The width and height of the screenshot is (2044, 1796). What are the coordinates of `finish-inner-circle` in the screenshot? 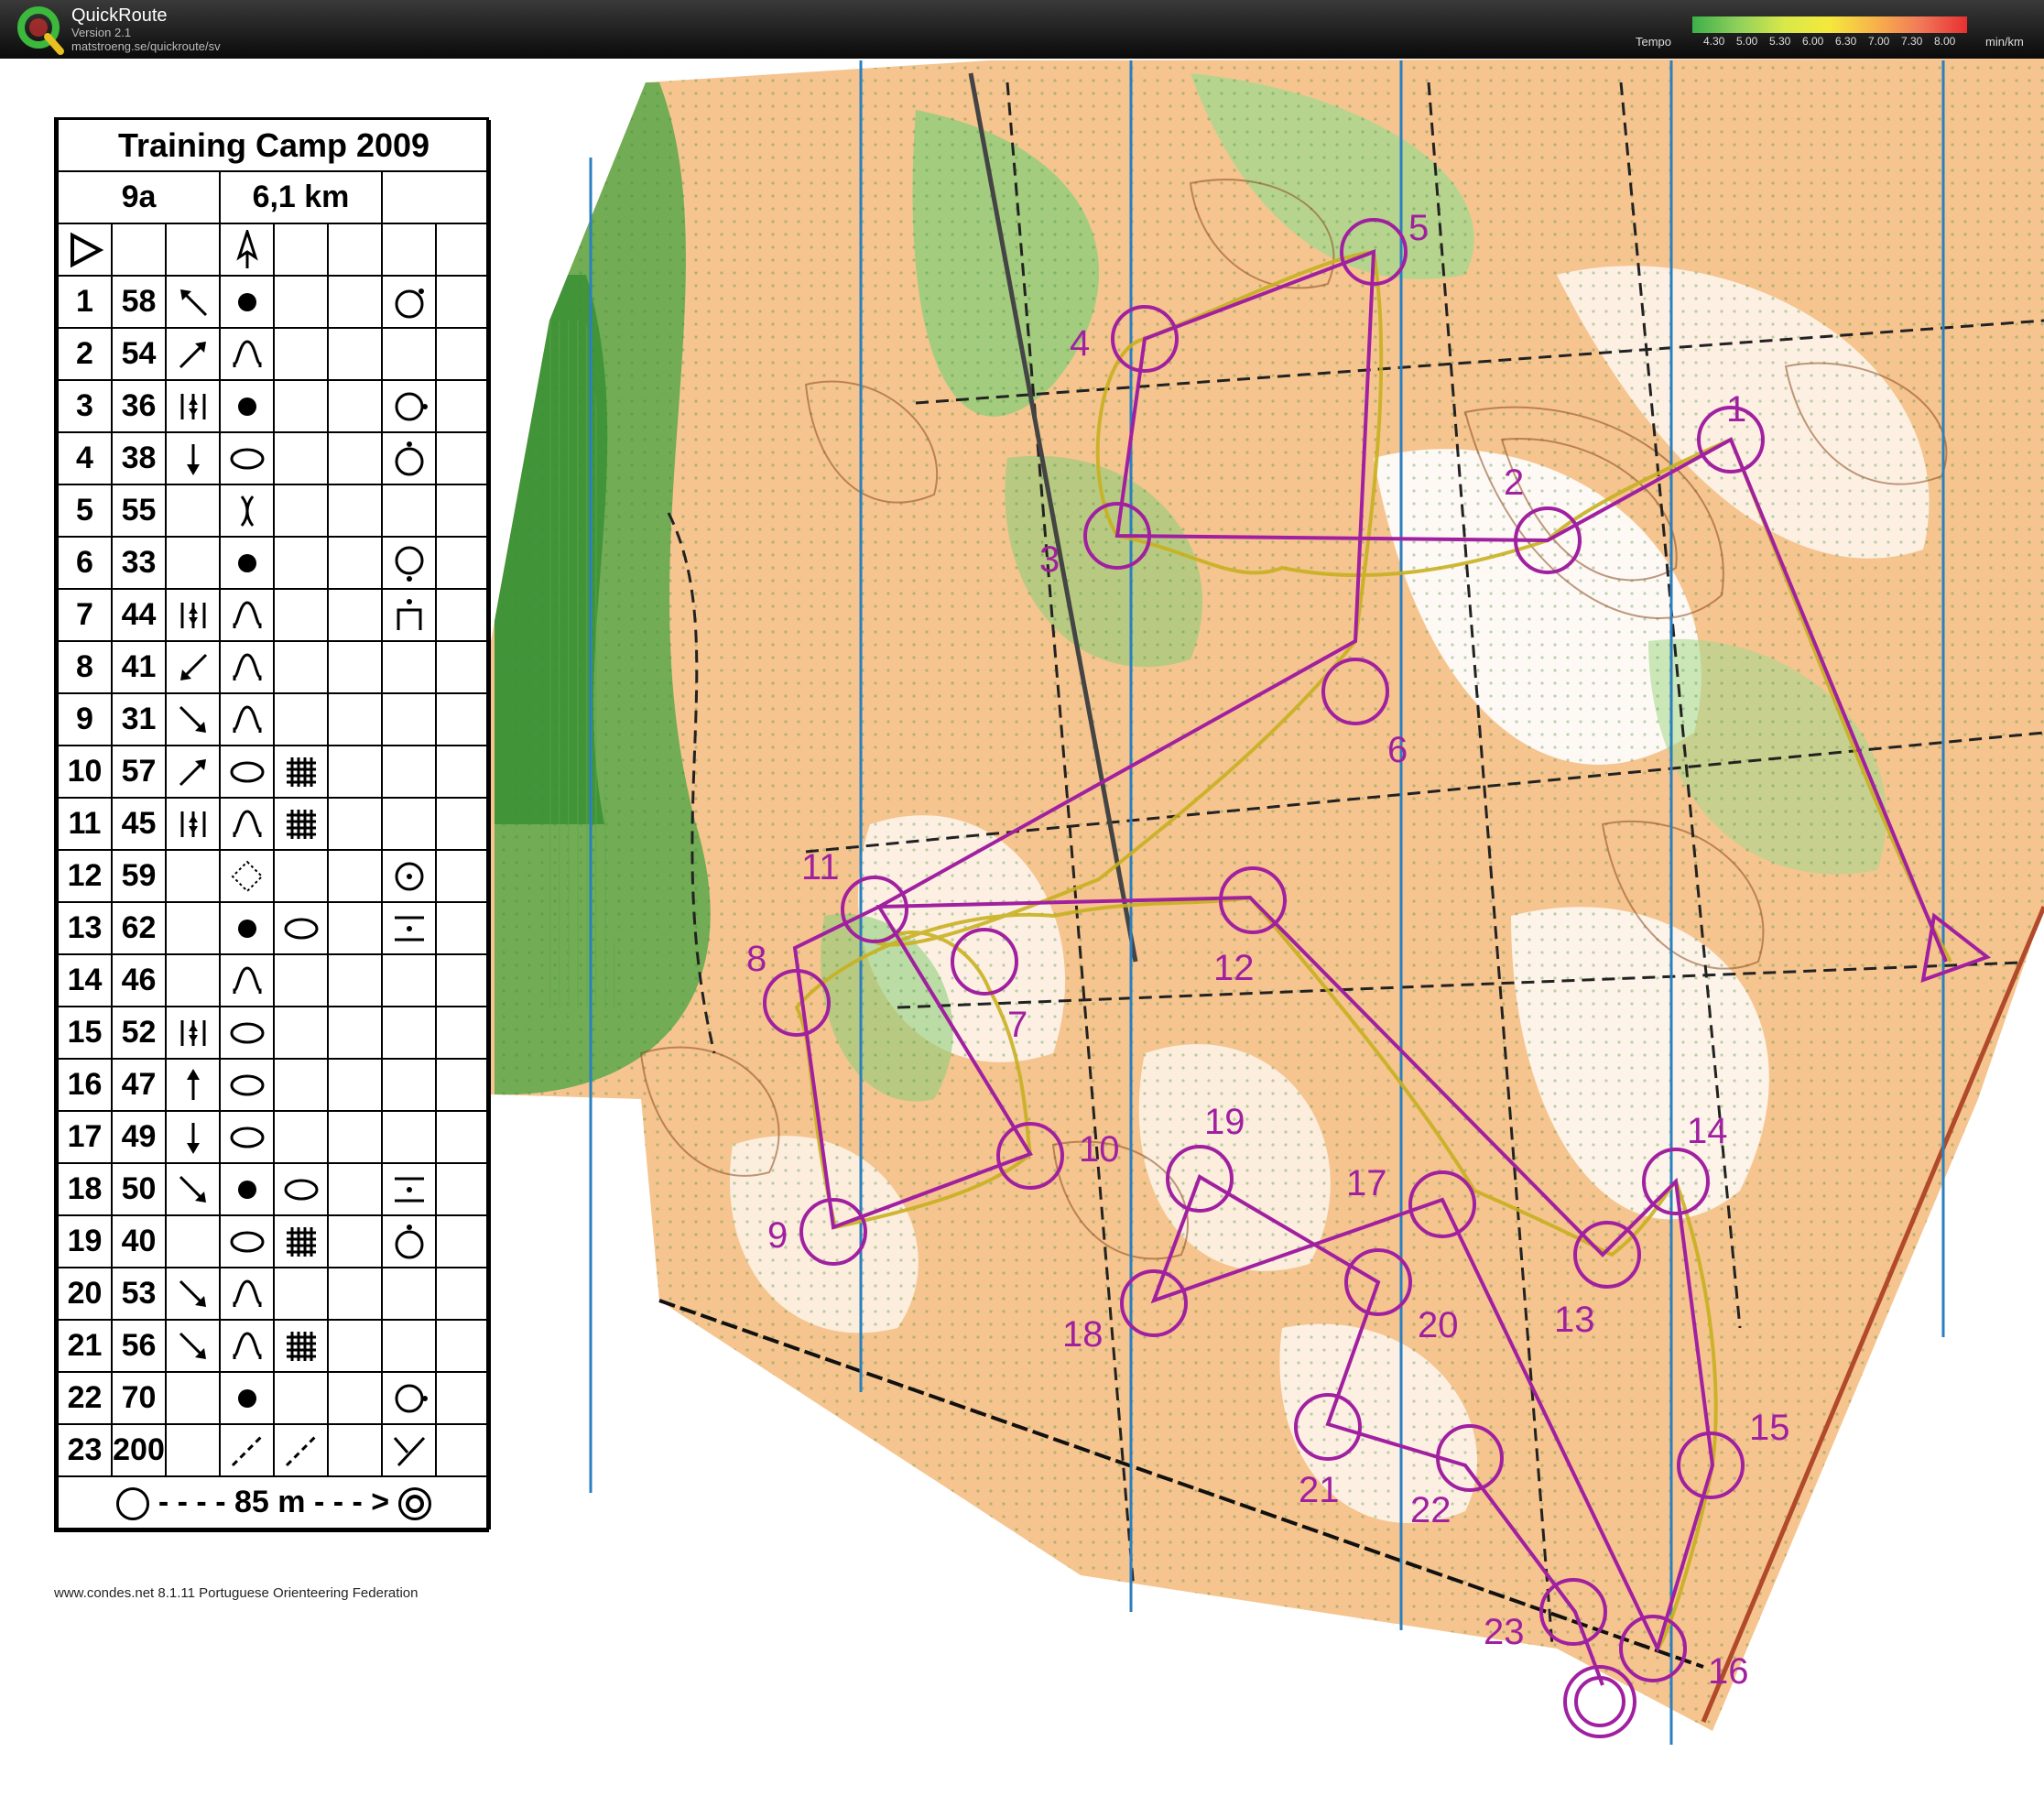 It's located at (1600, 1701).